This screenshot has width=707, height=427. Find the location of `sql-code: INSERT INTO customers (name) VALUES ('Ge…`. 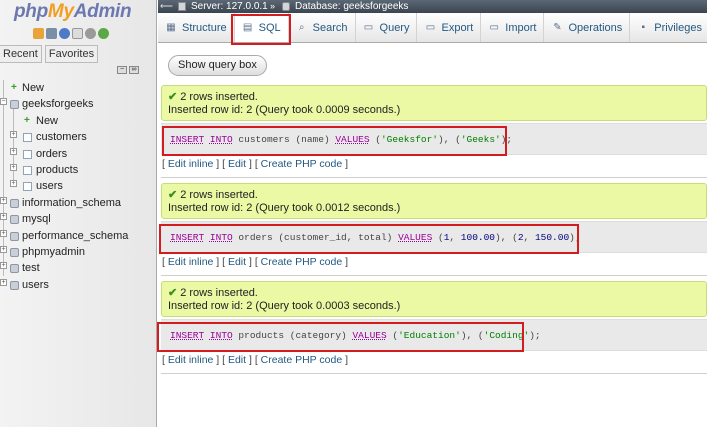

sql-code: INSERT INTO customers (name) VALUES ('Ge… is located at coordinates (341, 139).